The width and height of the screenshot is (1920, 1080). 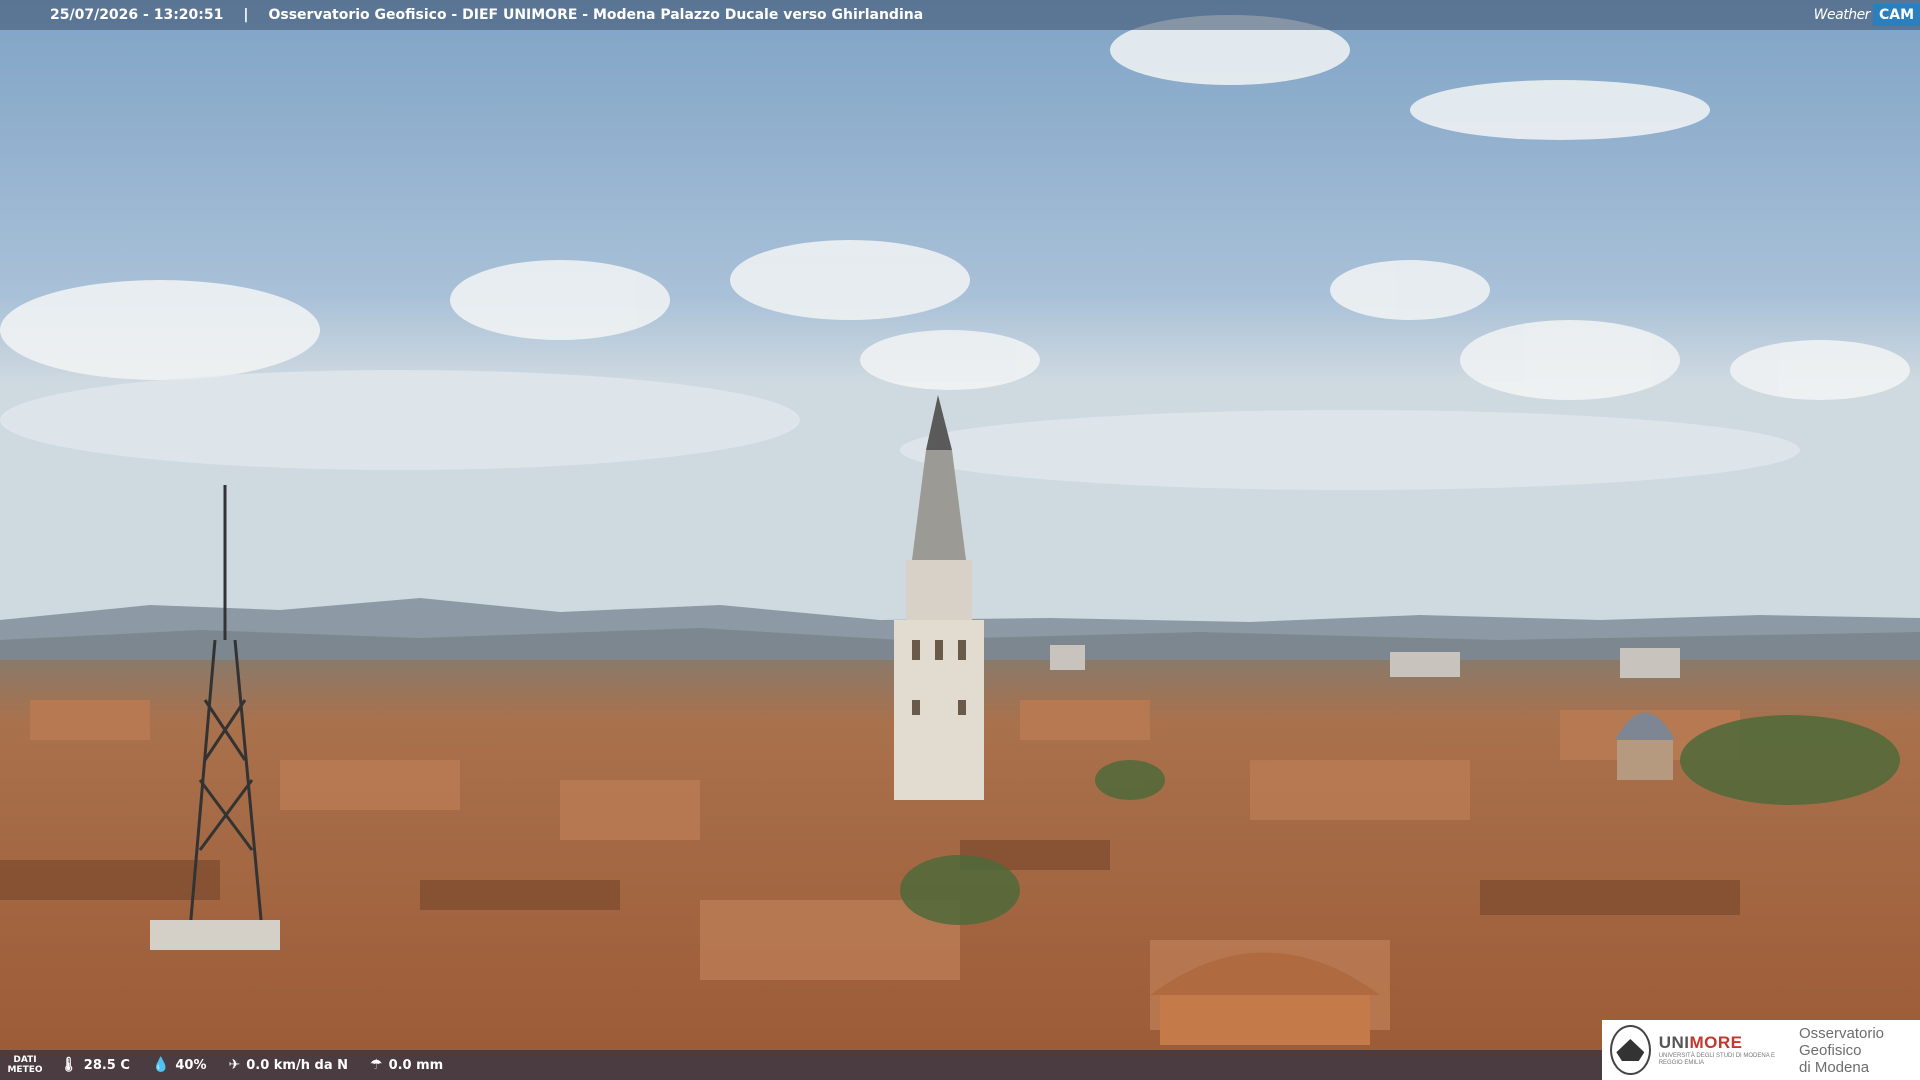 I want to click on observatory-name: Osservatorio Geofisico di Modena, so click(x=1841, y=1050).